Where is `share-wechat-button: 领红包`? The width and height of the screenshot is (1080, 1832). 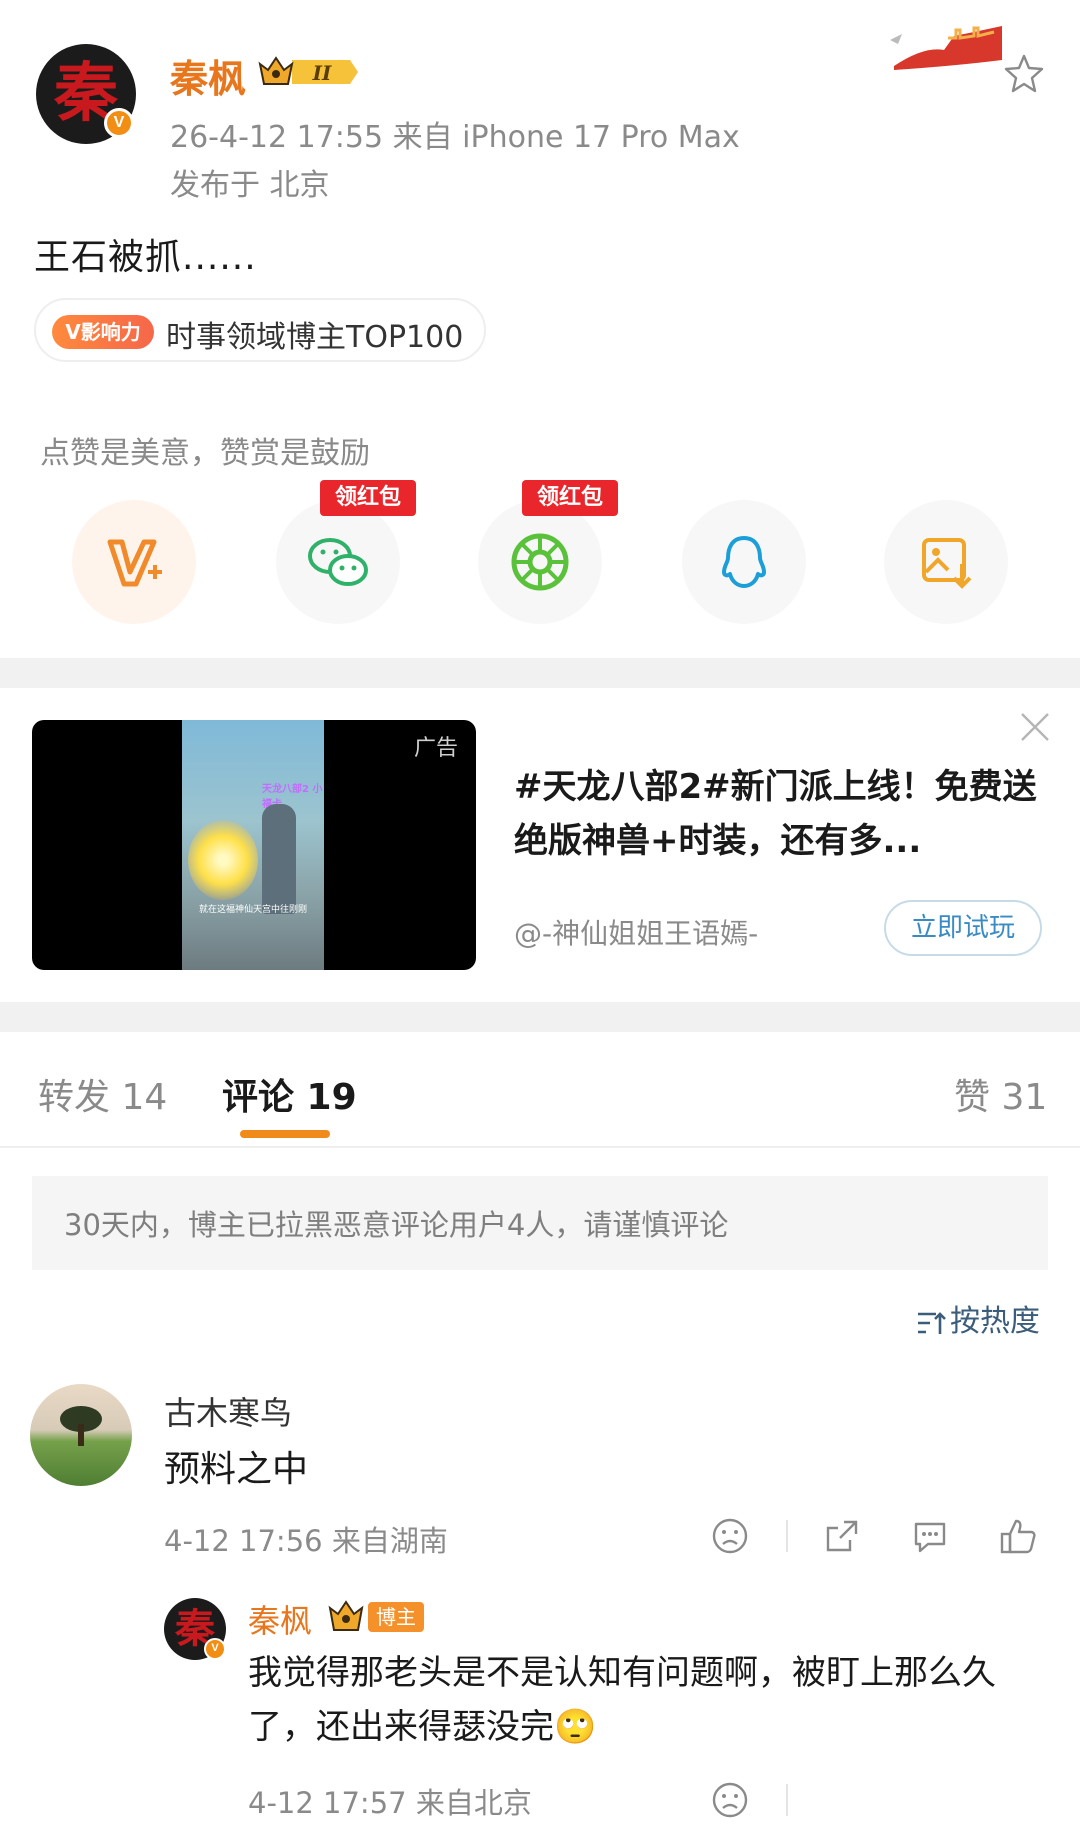
share-wechat-button: 领红包 is located at coordinates (346, 552).